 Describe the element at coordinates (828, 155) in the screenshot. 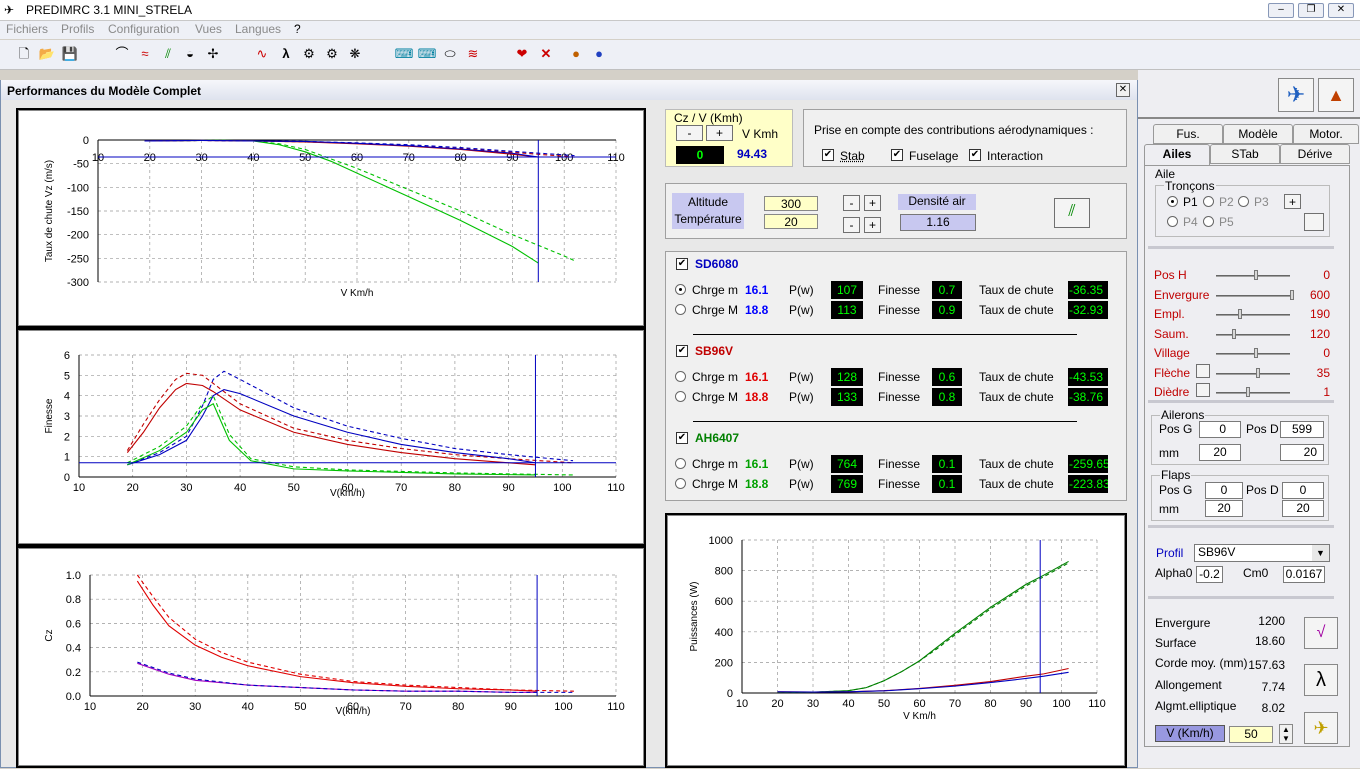

I see `stab-checkbox: ✔` at that location.